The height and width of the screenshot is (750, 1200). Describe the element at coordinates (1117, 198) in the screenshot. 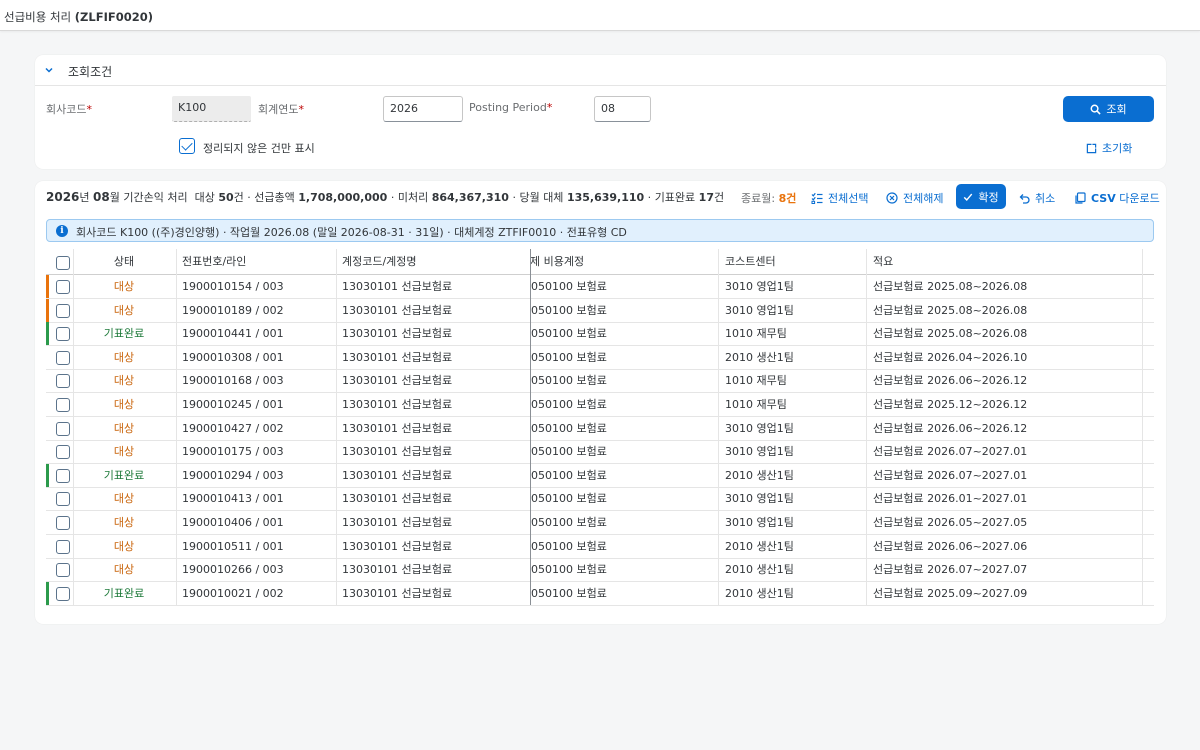

I see `csv-download-button: CSV 다운로드` at that location.